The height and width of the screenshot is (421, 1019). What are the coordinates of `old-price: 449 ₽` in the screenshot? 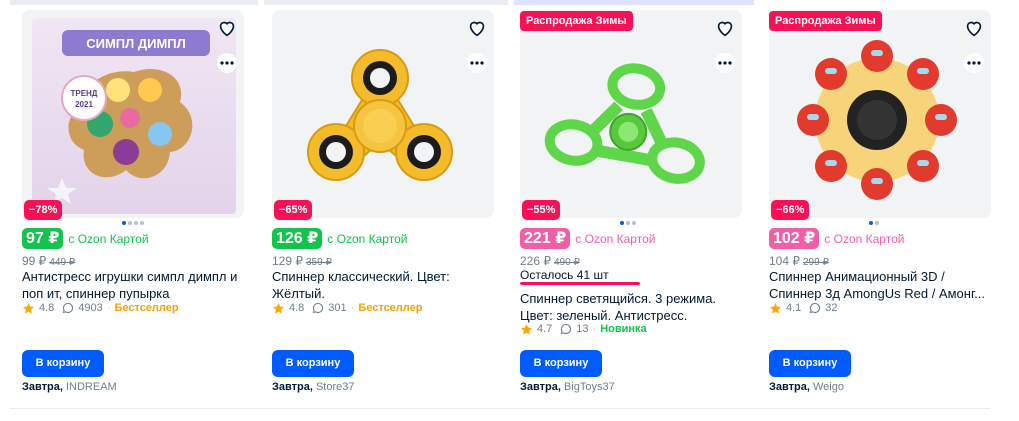 It's located at (62, 262).